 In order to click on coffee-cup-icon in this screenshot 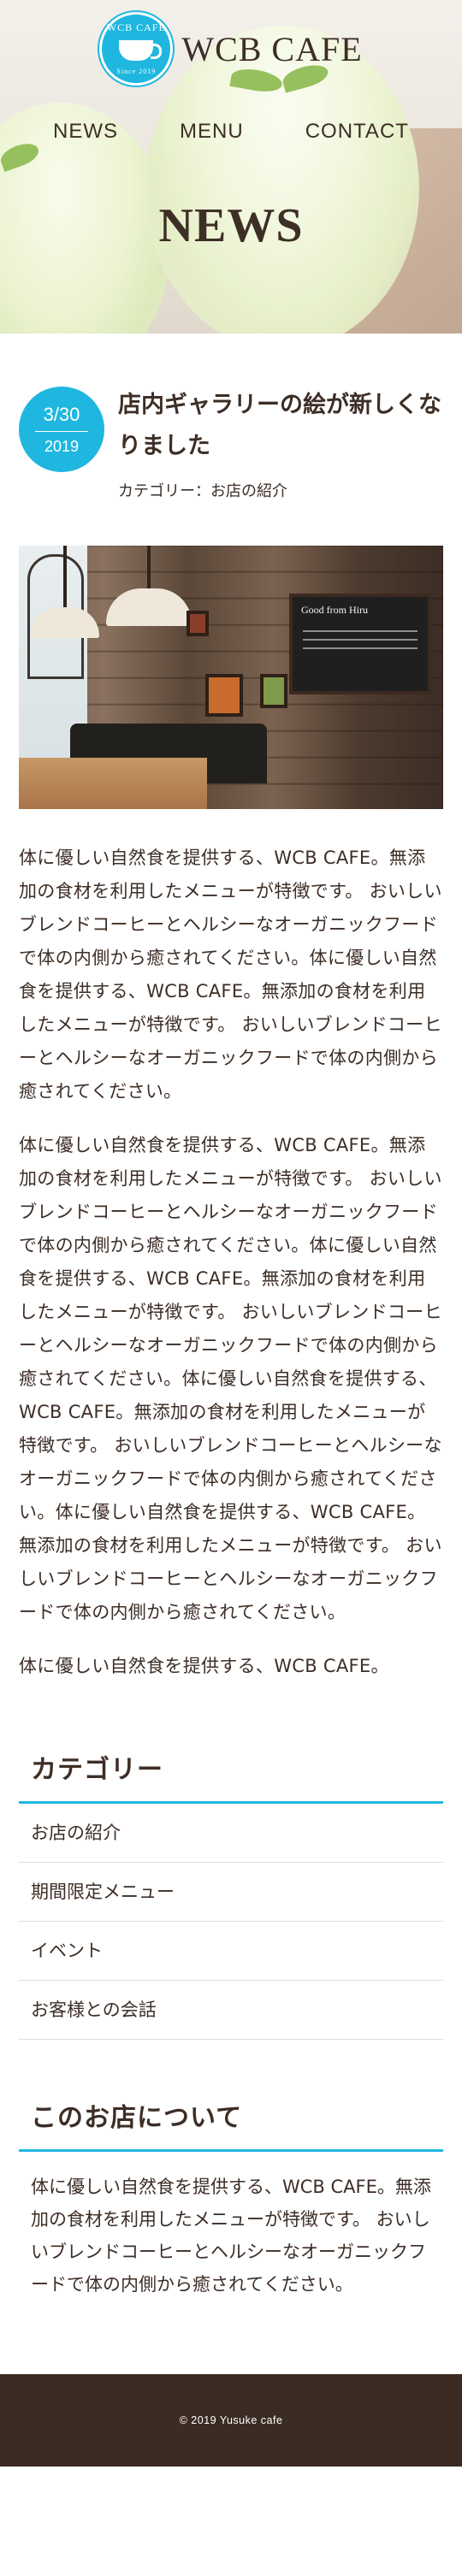, I will do `click(141, 50)`.